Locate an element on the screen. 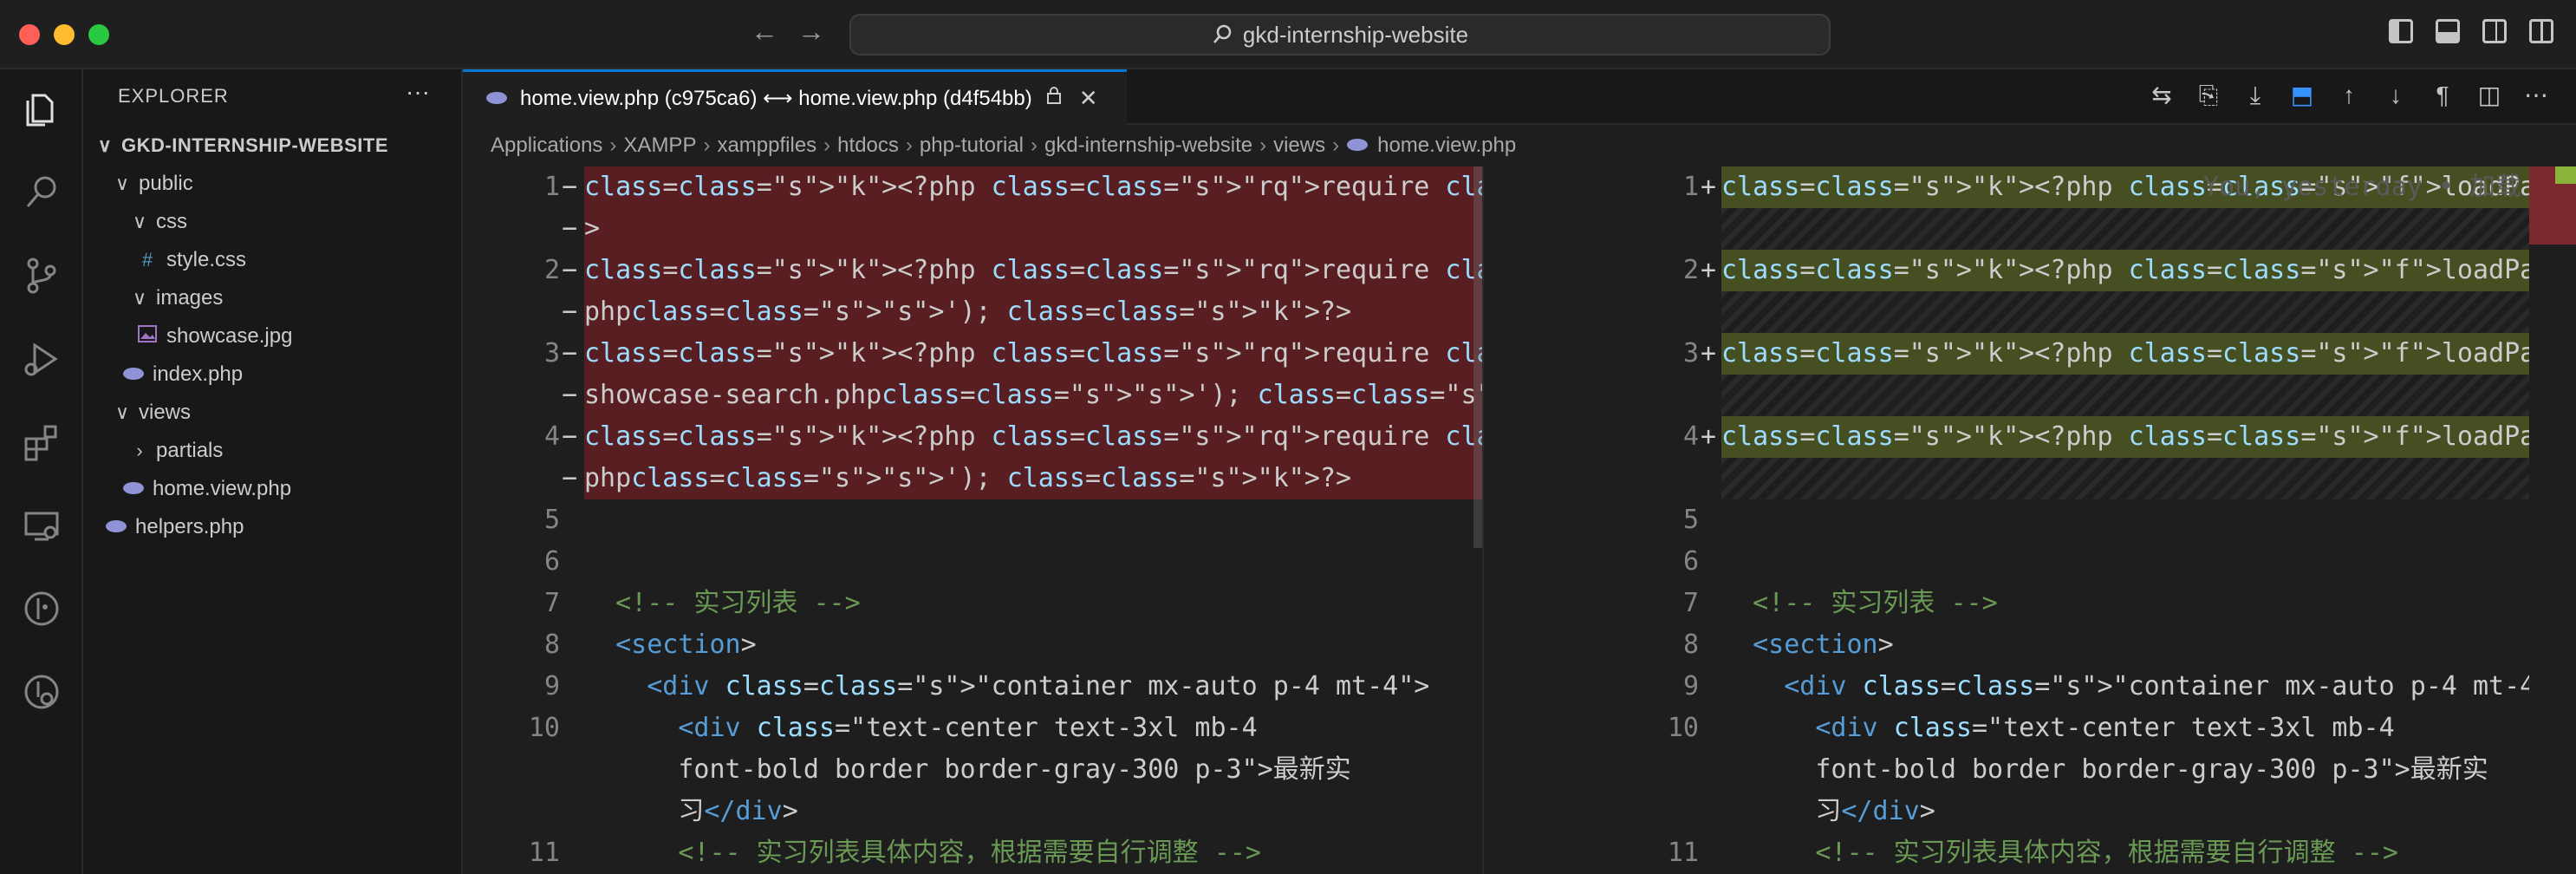 This screenshot has width=2576, height=874. toggle-primary-sidebar-icon is located at coordinates (2401, 31).